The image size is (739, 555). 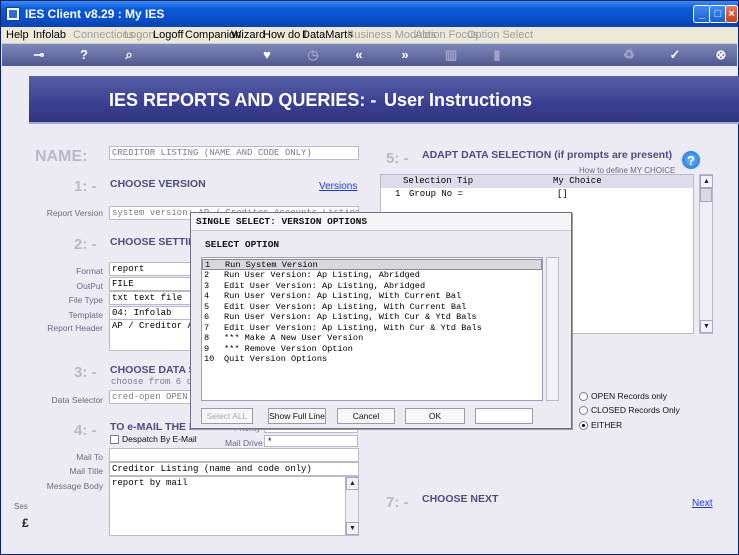 I want to click on format-field: report, so click(x=150, y=269).